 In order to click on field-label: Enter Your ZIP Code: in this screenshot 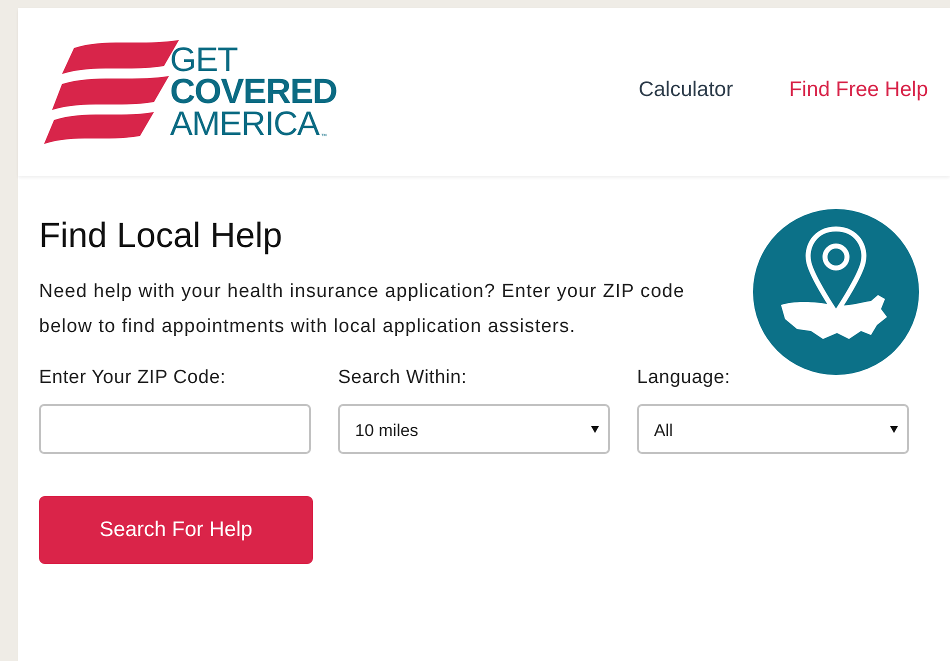, I will do `click(133, 378)`.